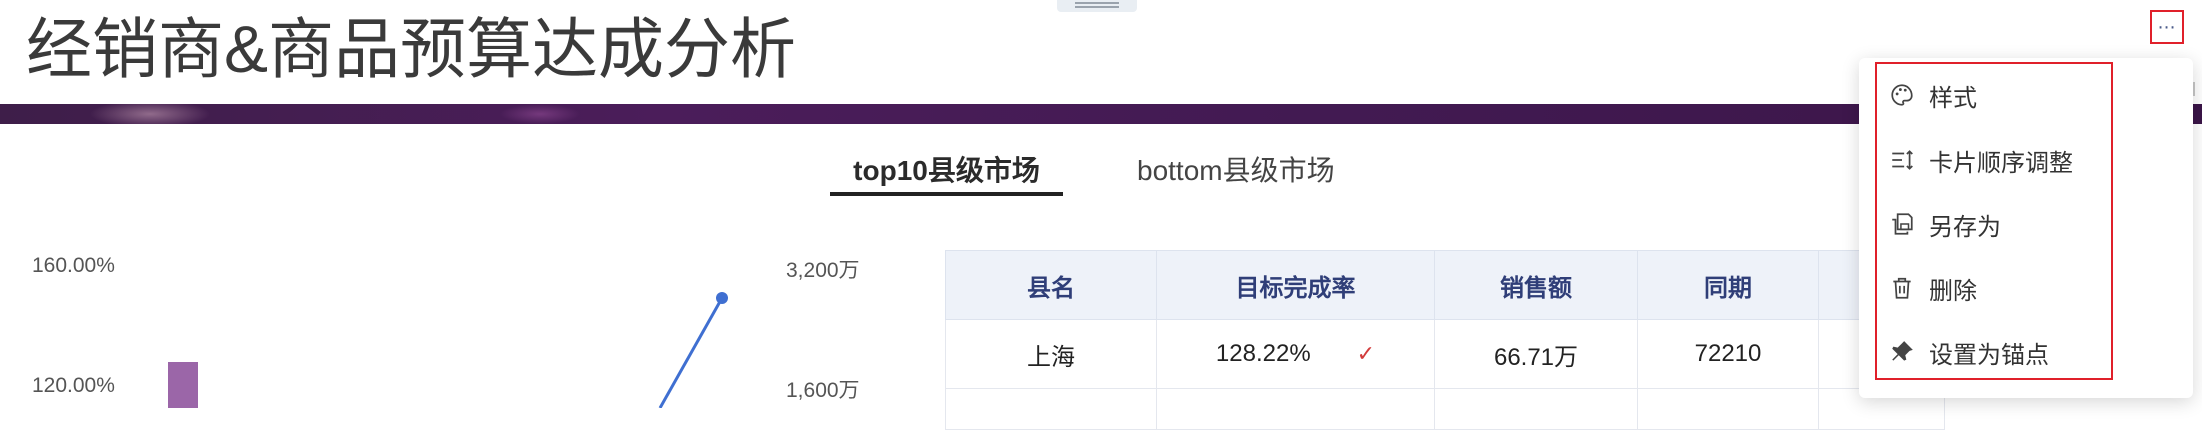  Describe the element at coordinates (1051, 354) in the screenshot. I see `county-cell: 上海` at that location.